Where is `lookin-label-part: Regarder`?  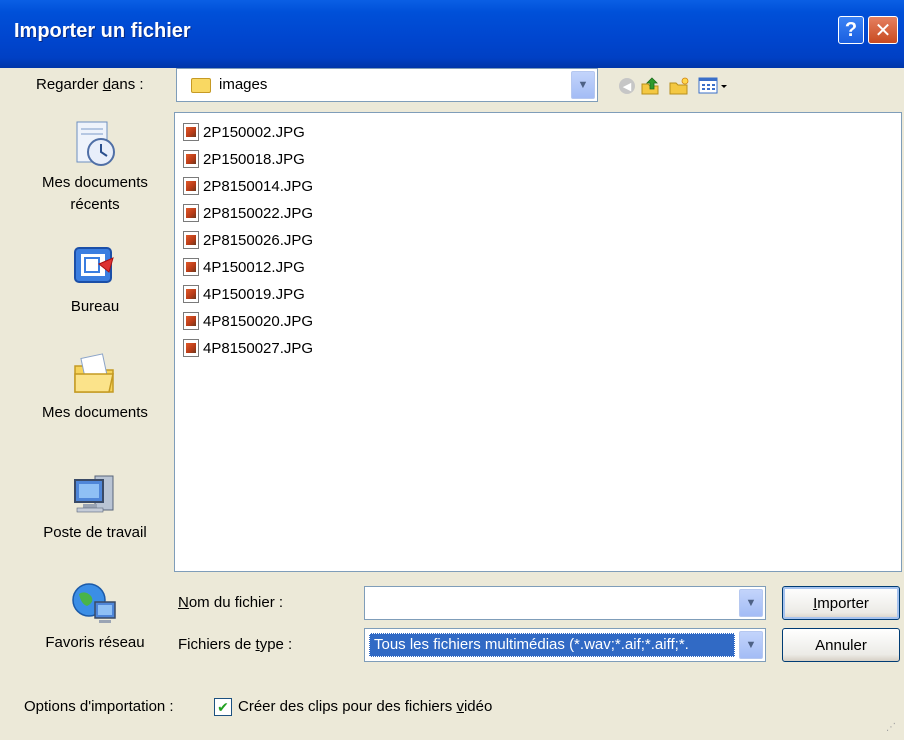 lookin-label-part: Regarder is located at coordinates (69, 84).